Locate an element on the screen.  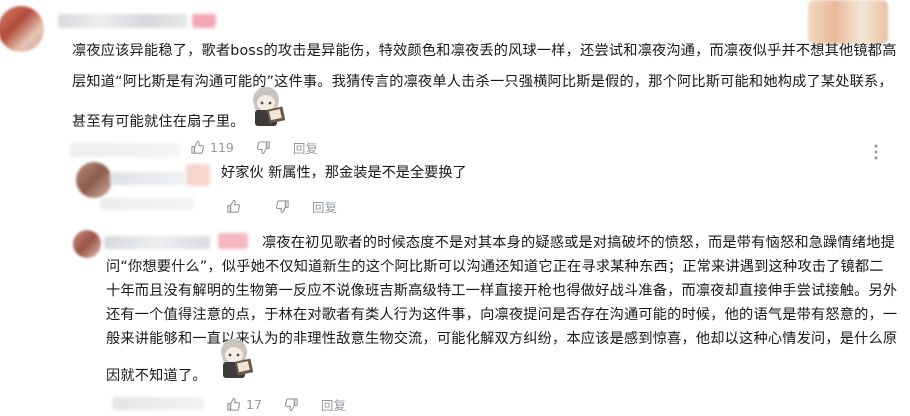
comment-actions: 17 回复 is located at coordinates (297, 404).